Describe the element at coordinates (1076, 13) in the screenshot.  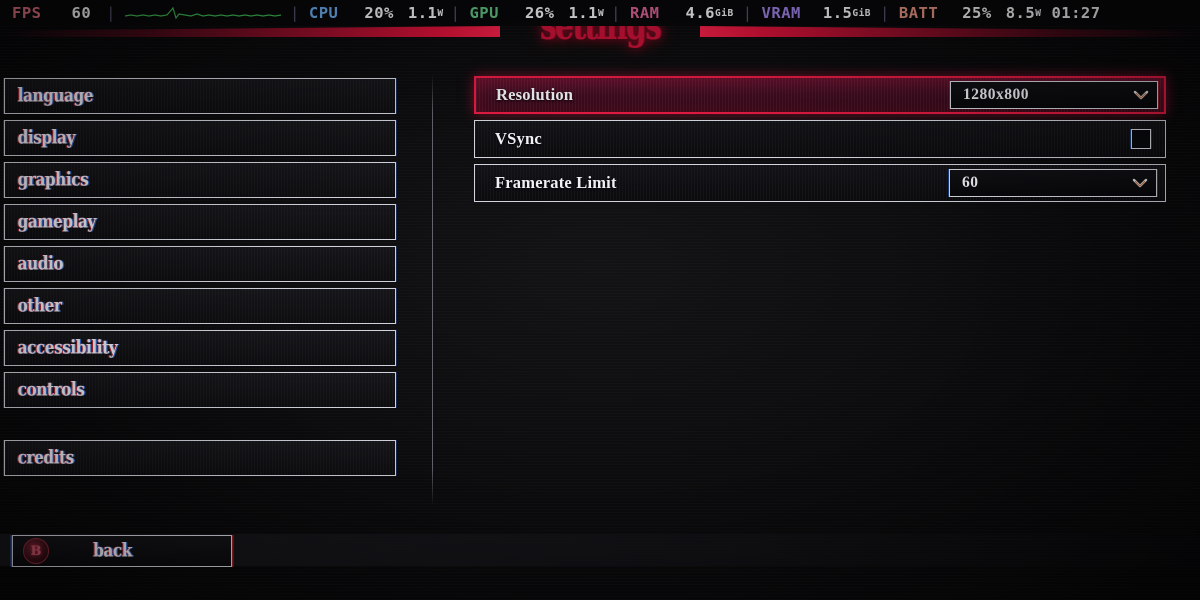
I see `hud-batt-time: 01:27` at that location.